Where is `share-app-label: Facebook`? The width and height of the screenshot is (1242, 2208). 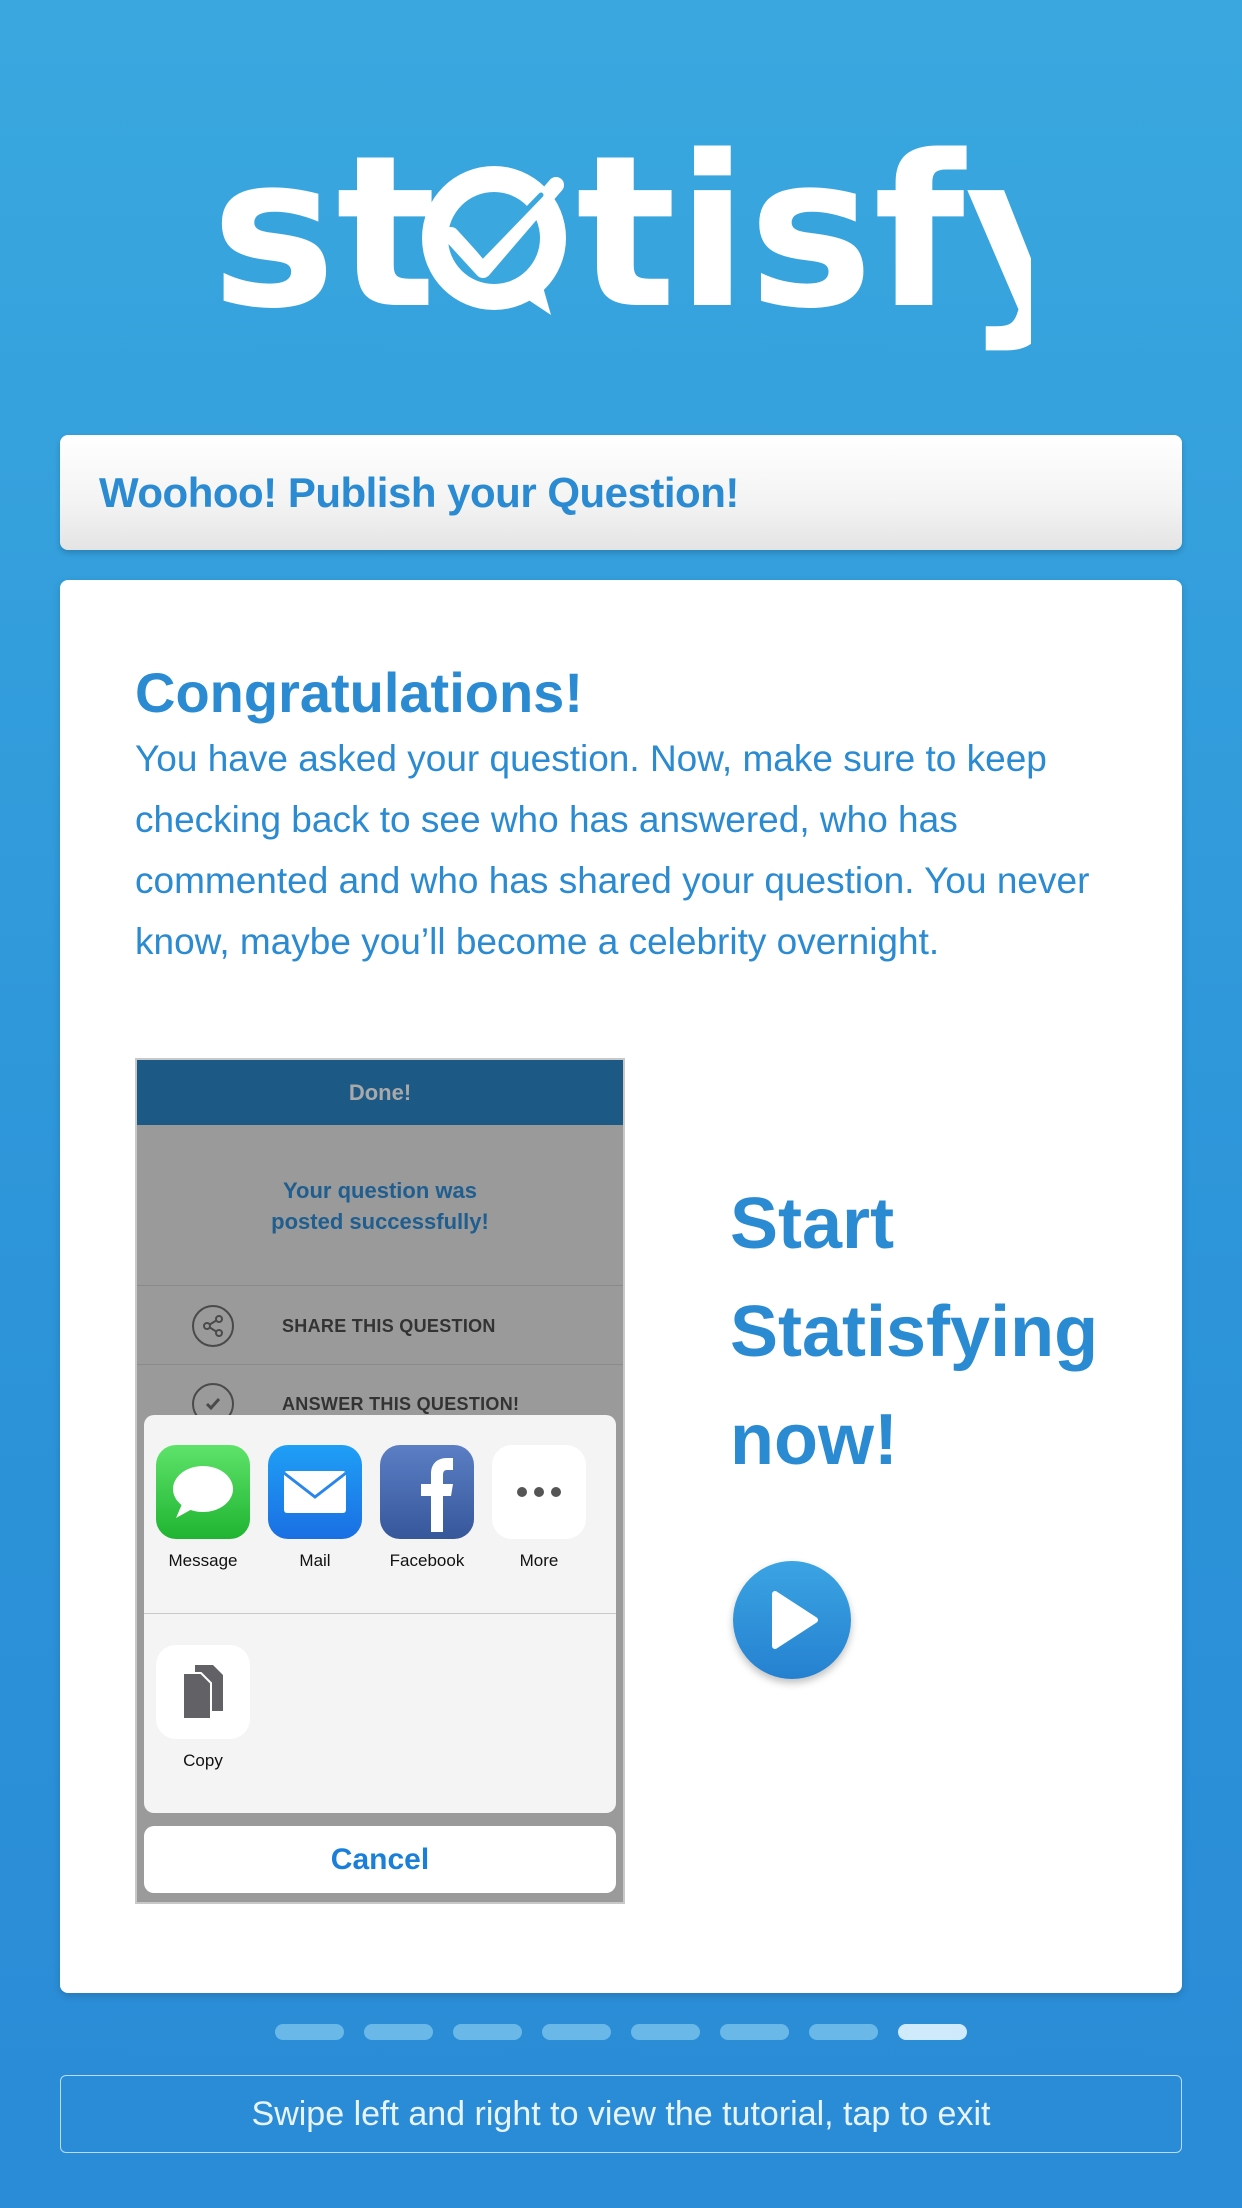
share-app-label: Facebook is located at coordinates (427, 1560).